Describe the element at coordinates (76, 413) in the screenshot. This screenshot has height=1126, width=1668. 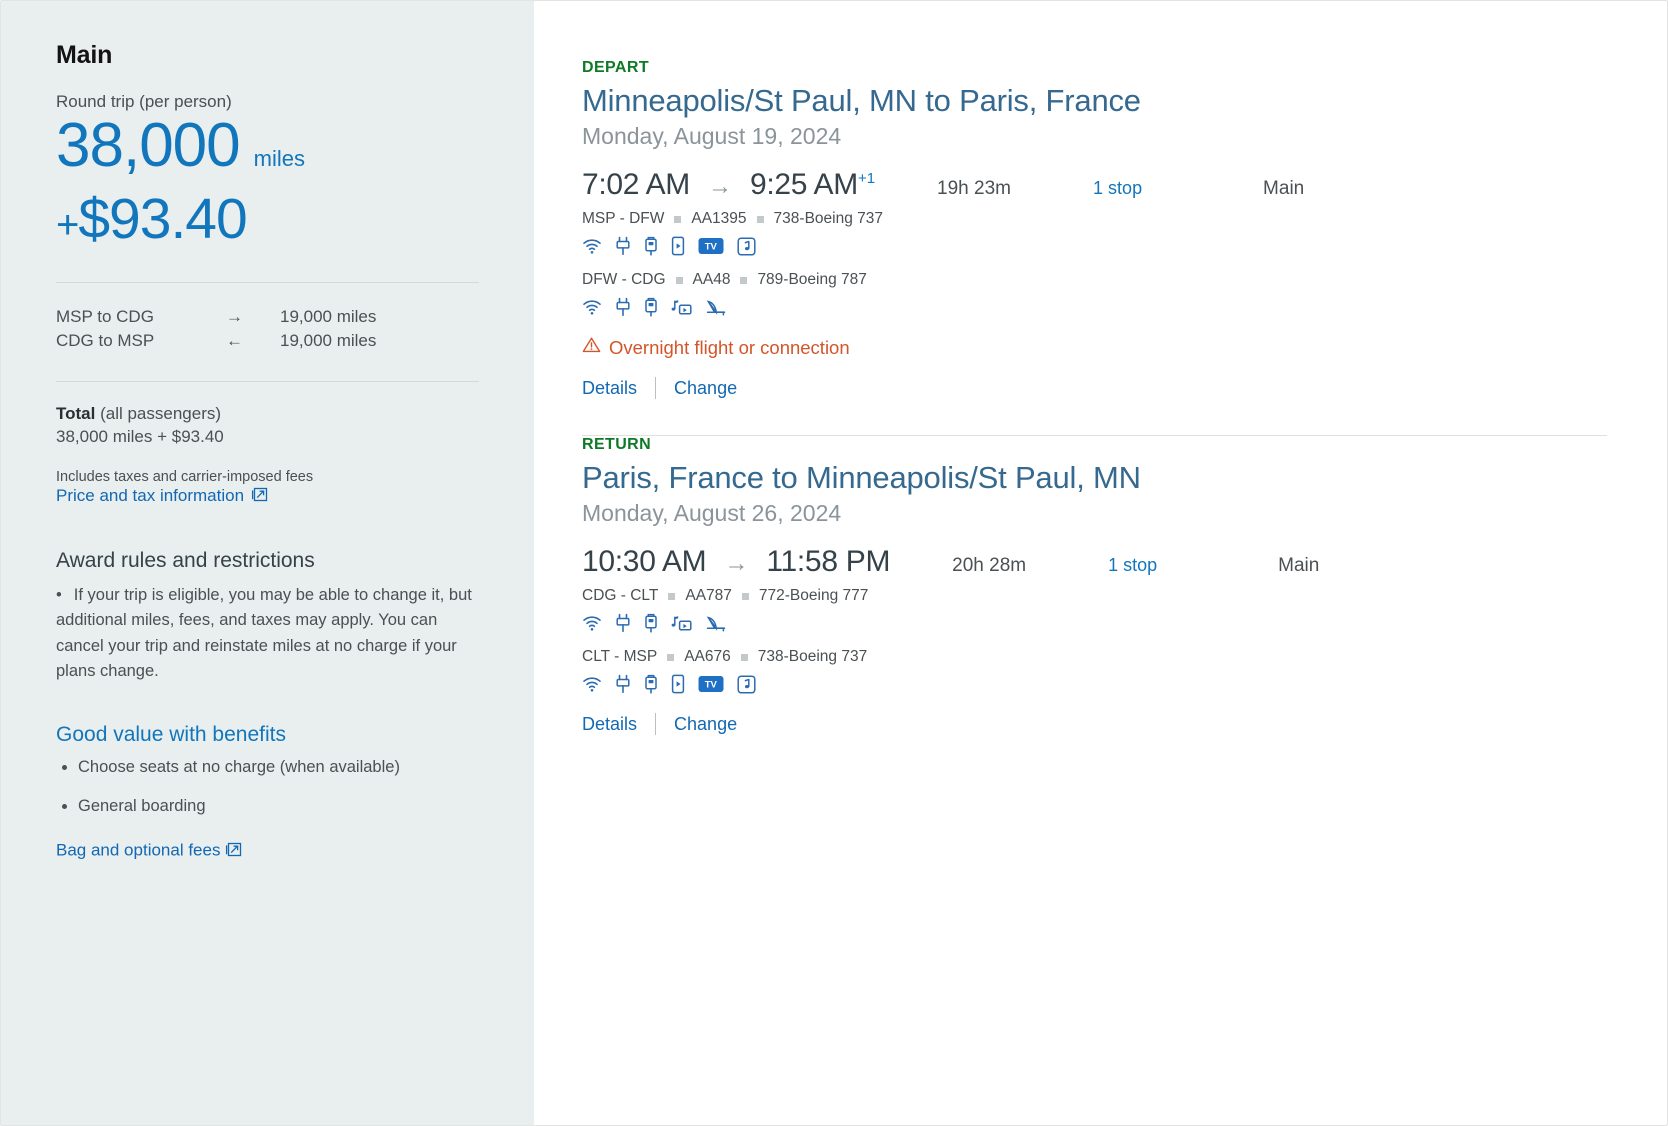
I see `total-label-bold: Total` at that location.